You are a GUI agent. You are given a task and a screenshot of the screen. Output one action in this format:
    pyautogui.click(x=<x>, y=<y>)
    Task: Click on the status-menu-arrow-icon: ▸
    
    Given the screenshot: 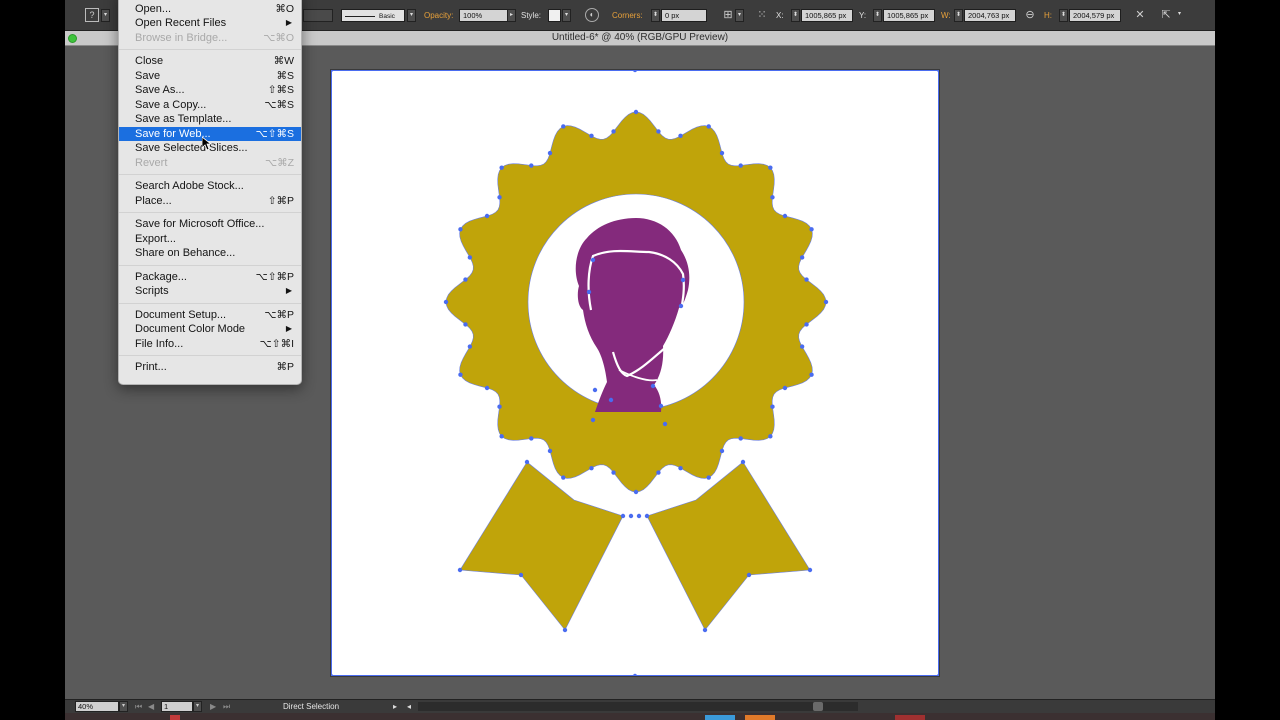 What is the action you would take?
    pyautogui.click(x=395, y=706)
    